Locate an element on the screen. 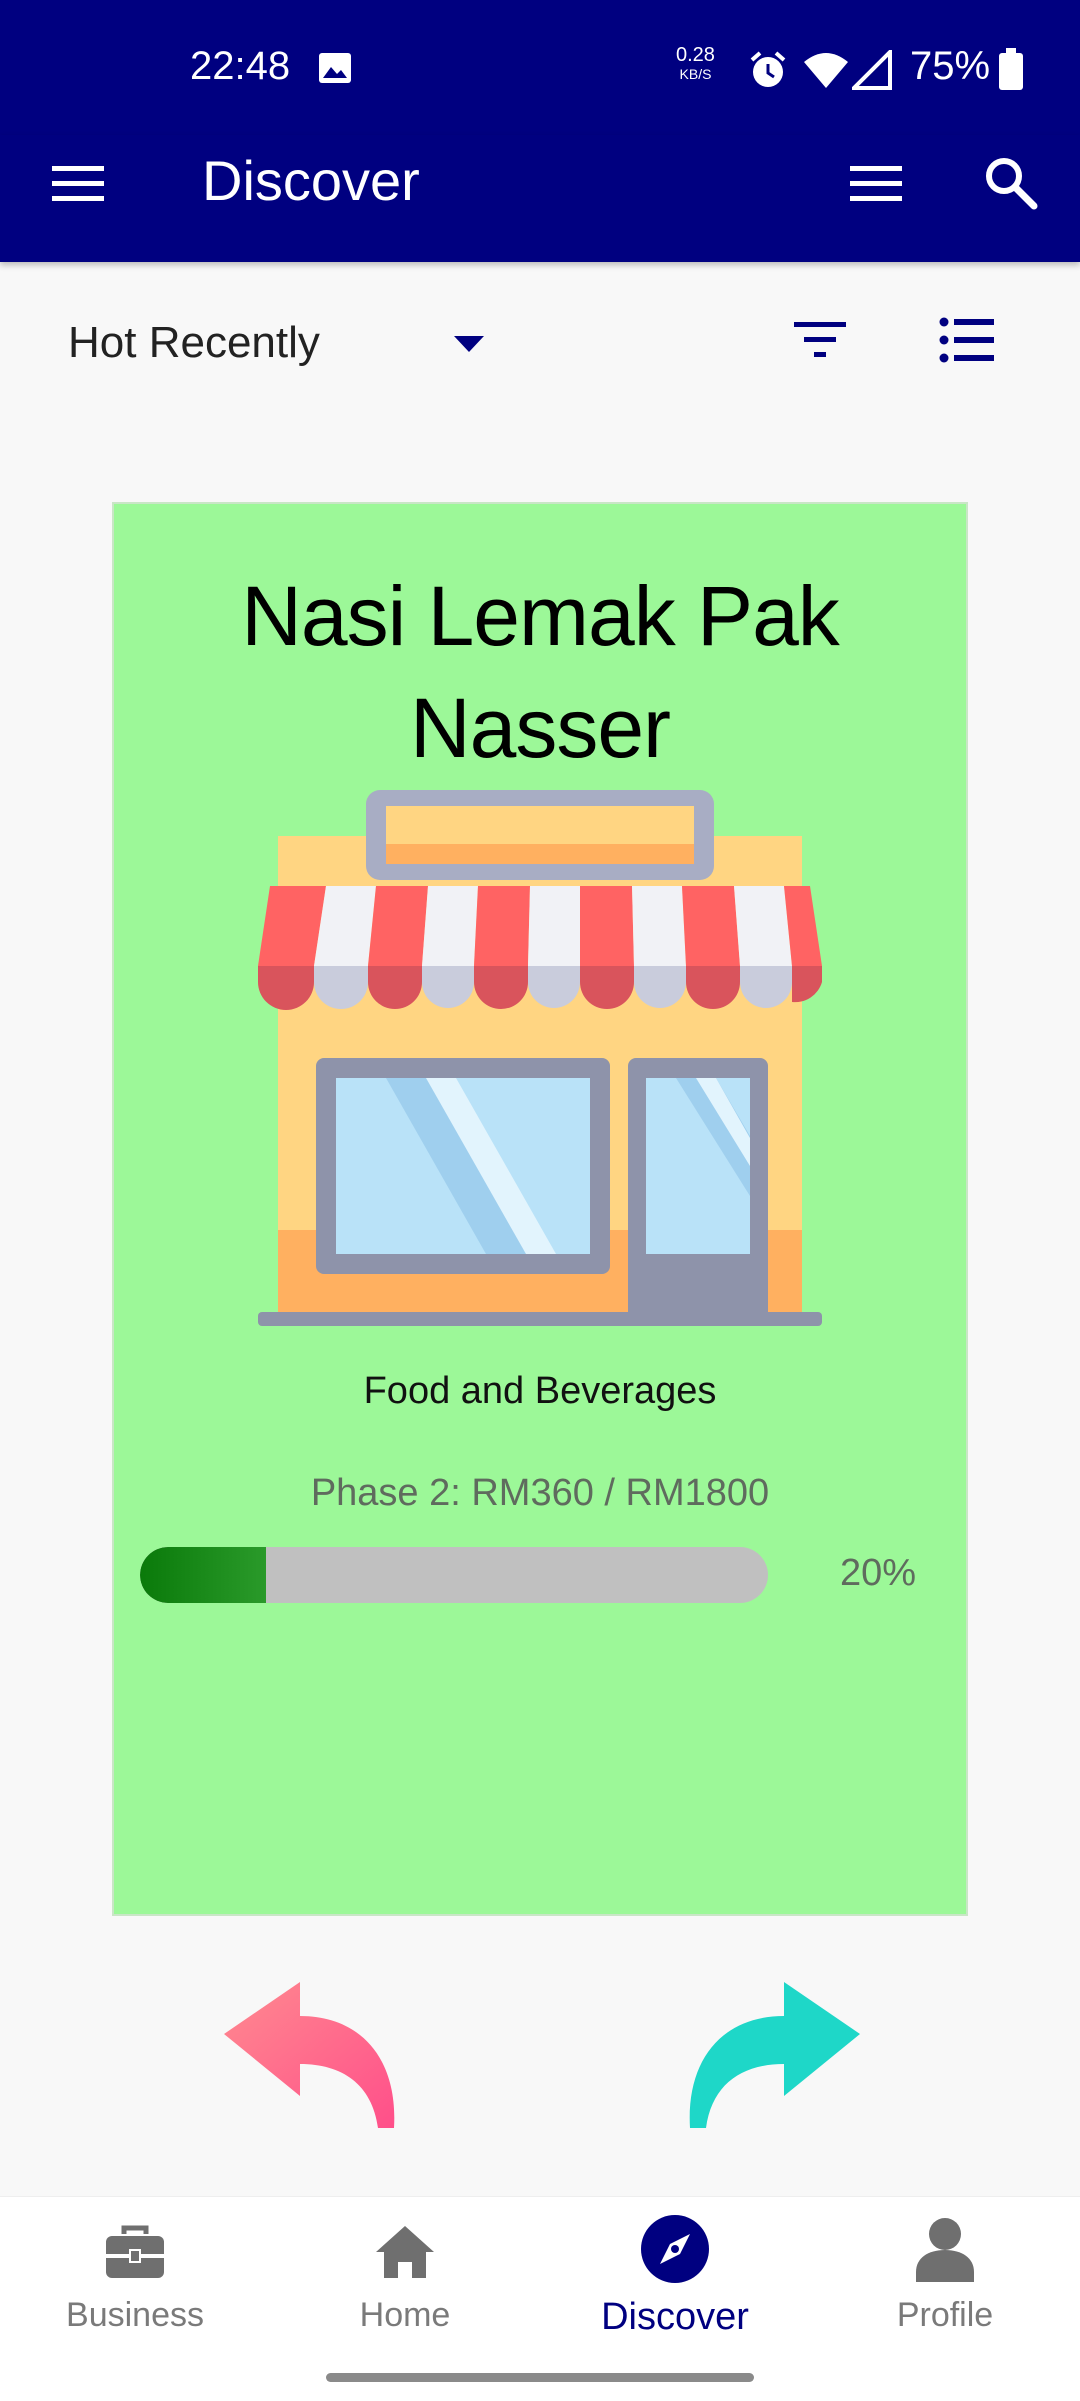  sort-dropdown: Hot Recently is located at coordinates (280, 345).